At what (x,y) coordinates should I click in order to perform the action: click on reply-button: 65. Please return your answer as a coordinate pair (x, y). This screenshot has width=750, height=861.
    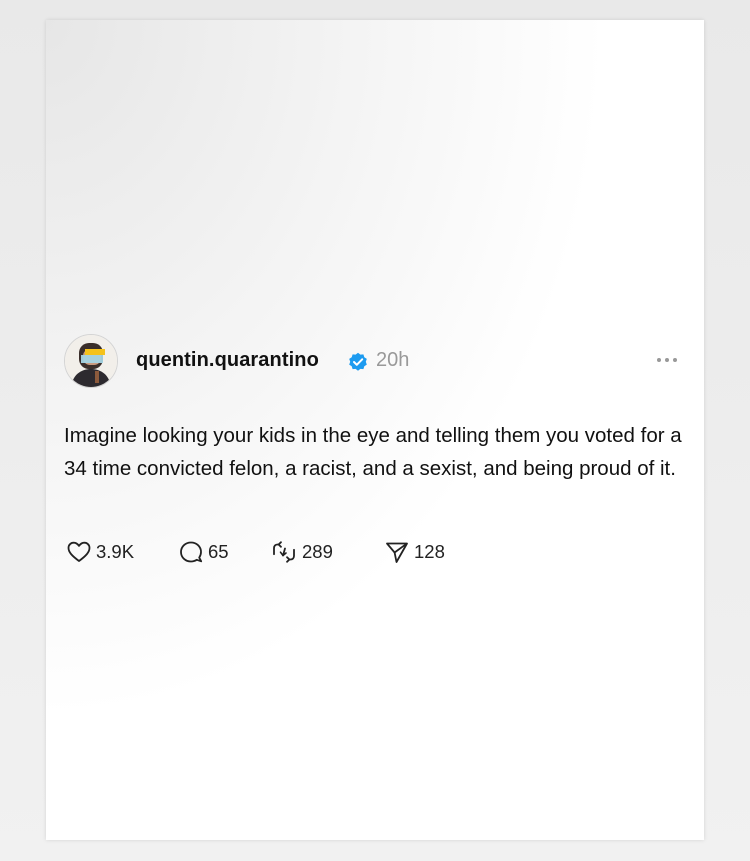
    Looking at the image, I should click on (203, 552).